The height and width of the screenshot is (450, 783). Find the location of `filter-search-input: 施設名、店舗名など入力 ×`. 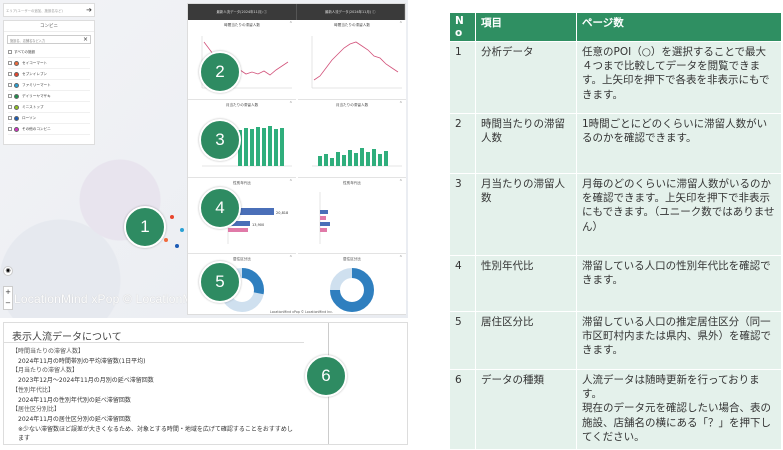

filter-search-input: 施設名、店舗名など入力 × is located at coordinates (49, 39).